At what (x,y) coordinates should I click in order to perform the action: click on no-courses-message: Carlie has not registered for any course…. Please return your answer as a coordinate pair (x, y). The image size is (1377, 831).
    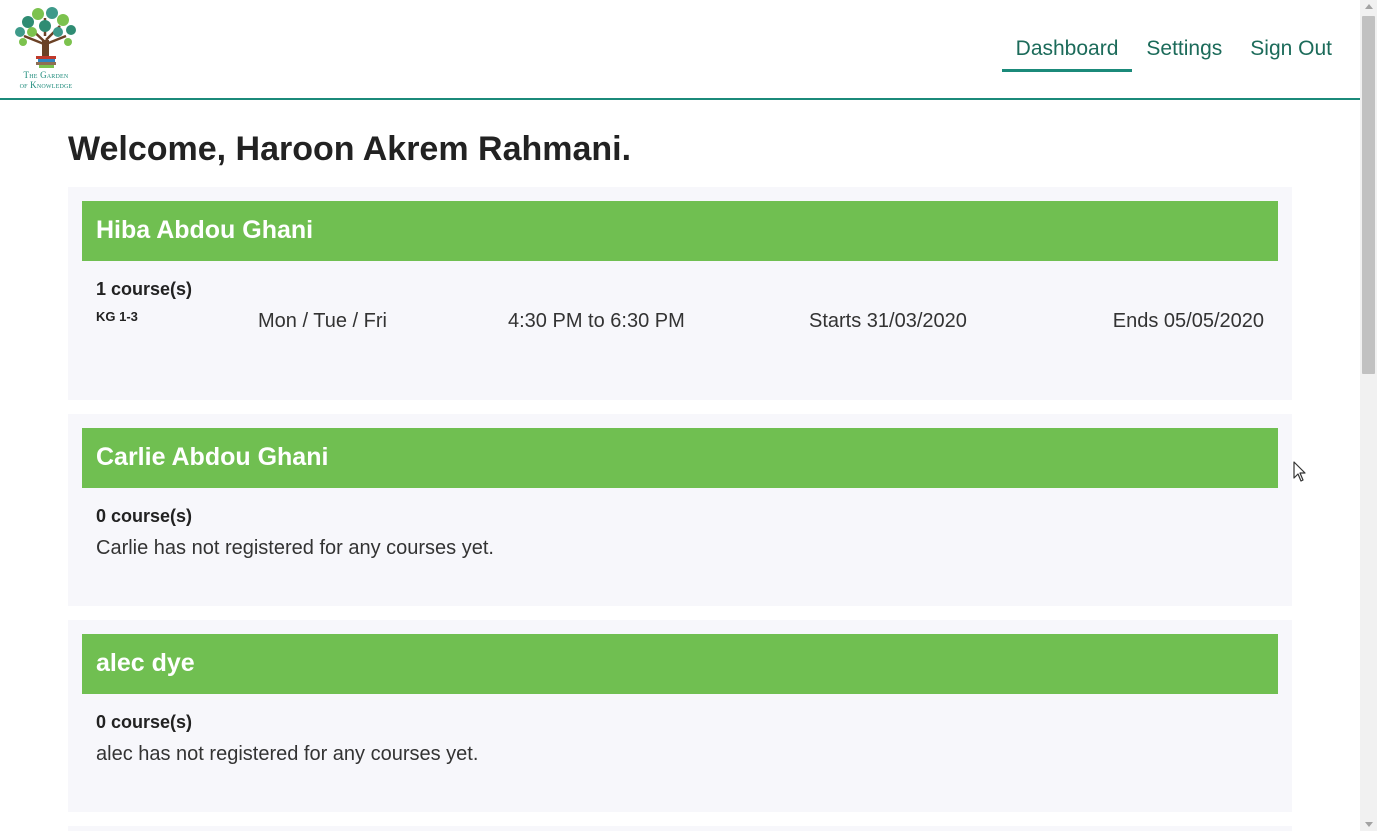
    Looking at the image, I should click on (295, 548).